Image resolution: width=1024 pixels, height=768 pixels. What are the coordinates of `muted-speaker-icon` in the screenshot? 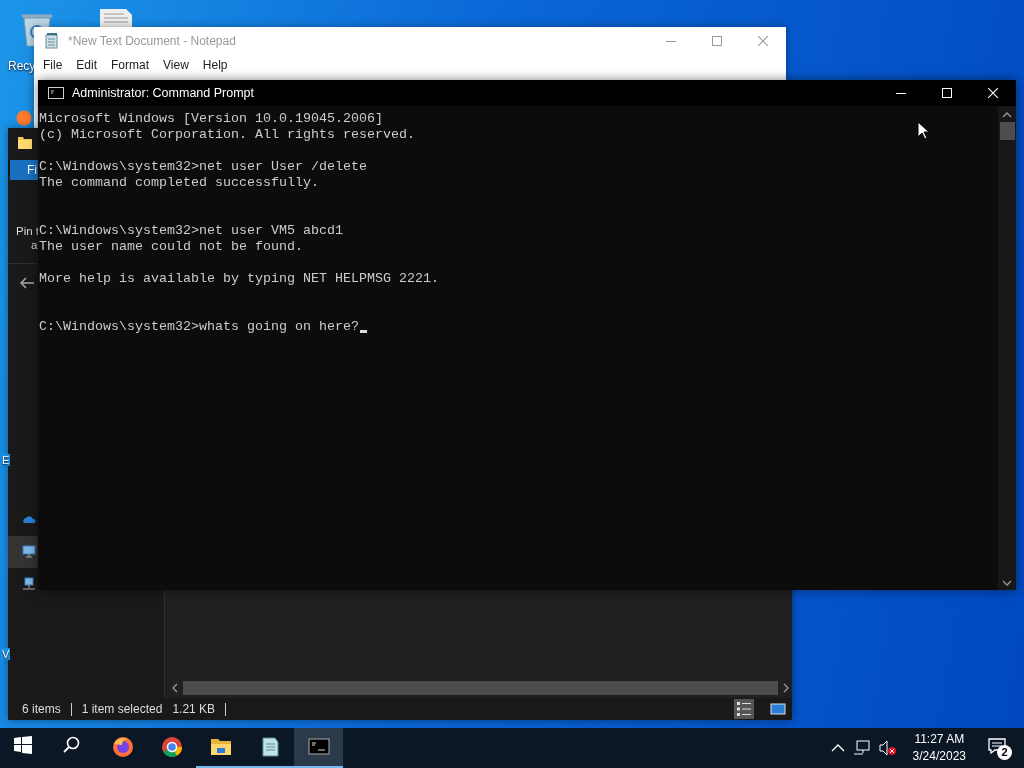 It's located at (887, 748).